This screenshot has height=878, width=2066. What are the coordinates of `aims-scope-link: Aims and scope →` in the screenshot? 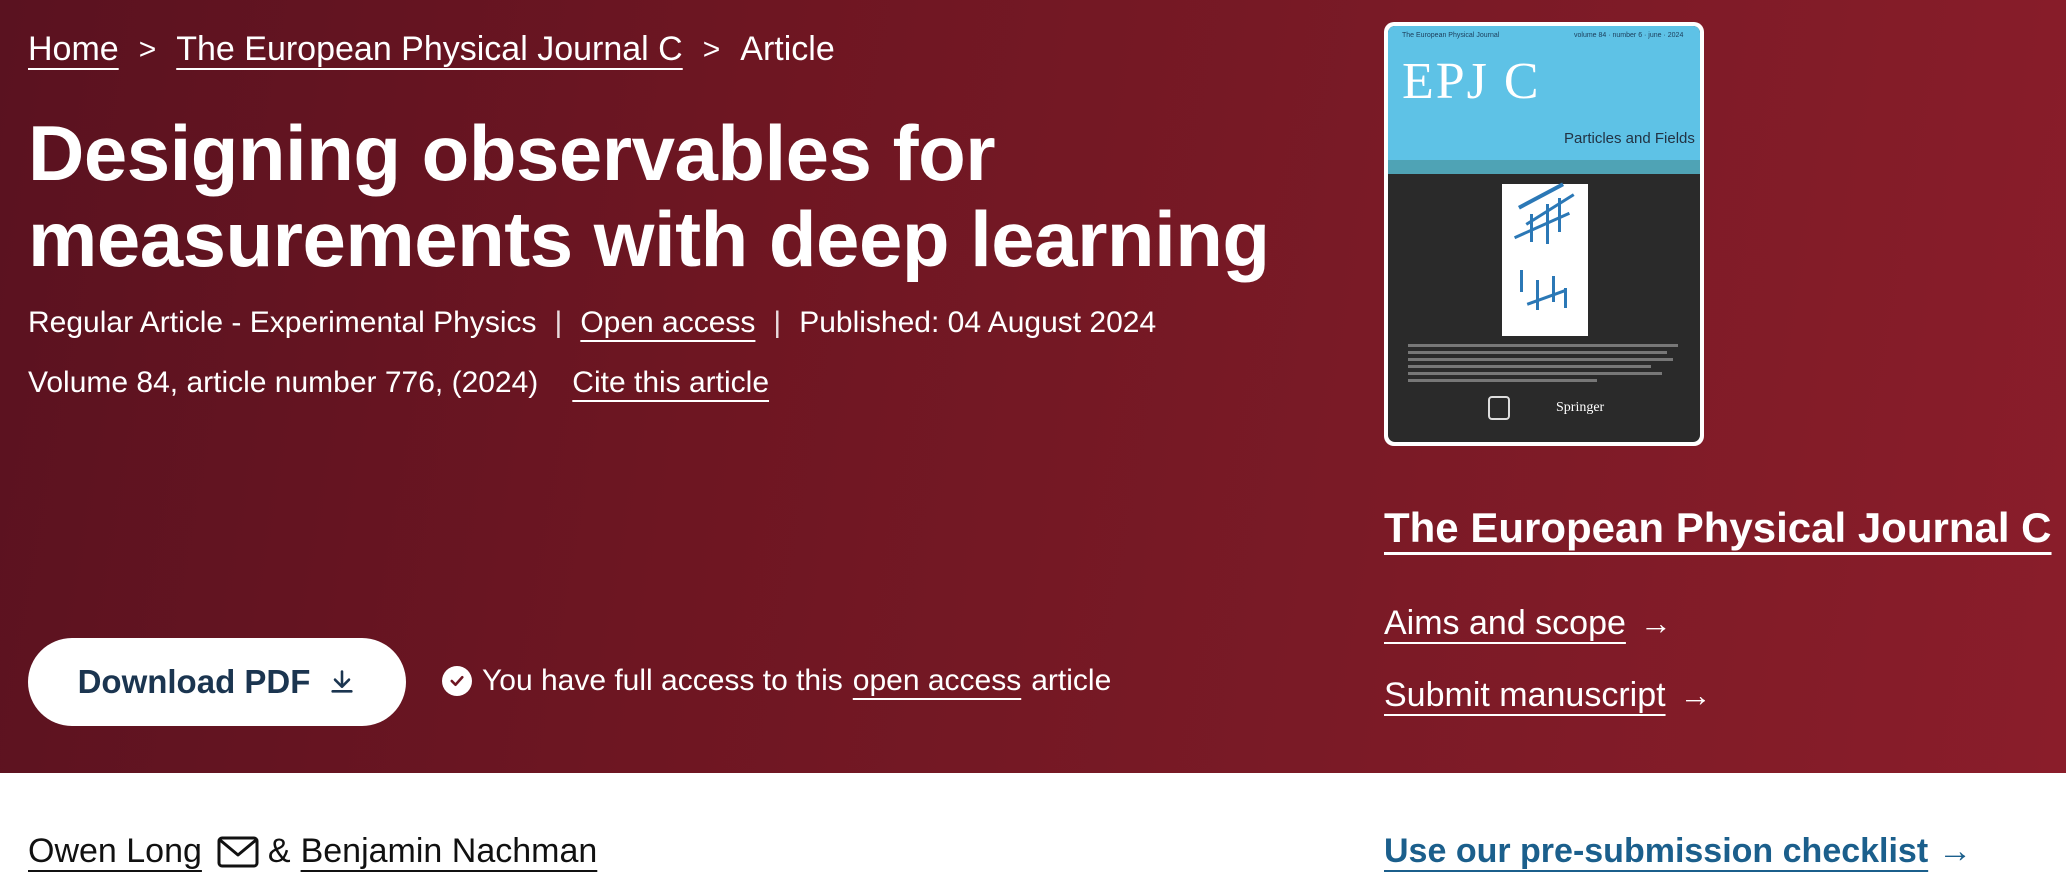 It's located at (1528, 623).